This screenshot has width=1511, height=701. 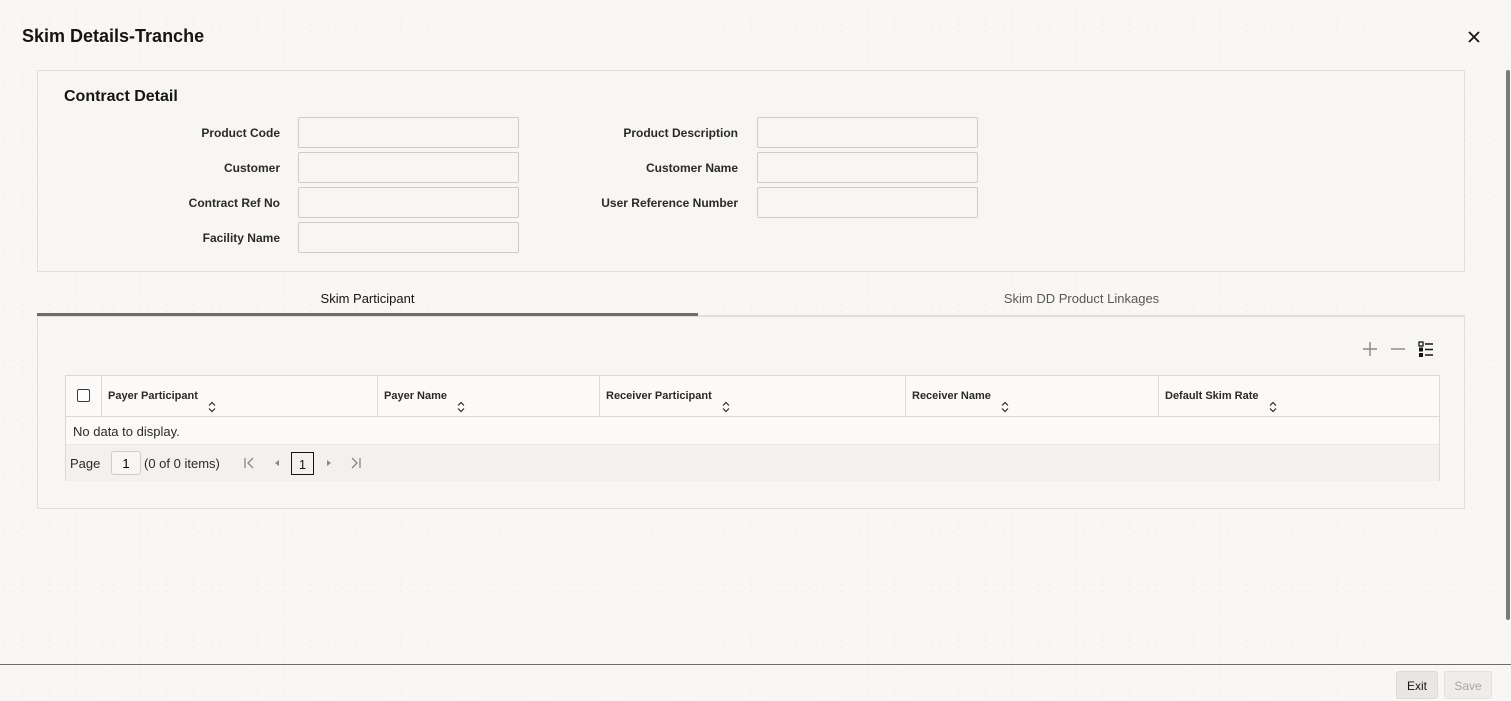 What do you see at coordinates (408, 202) in the screenshot?
I see `contract-ref-no-input` at bounding box center [408, 202].